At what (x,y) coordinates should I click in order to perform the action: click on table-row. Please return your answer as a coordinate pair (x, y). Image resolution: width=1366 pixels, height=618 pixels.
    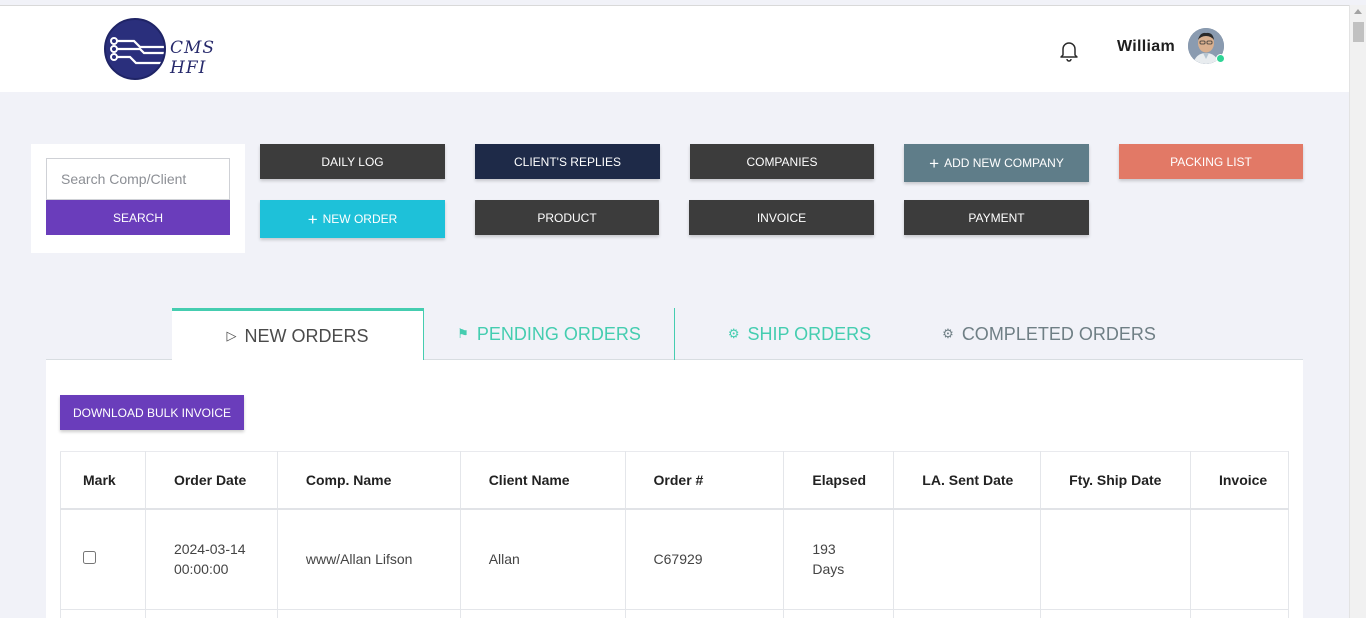
    Looking at the image, I should click on (675, 613).